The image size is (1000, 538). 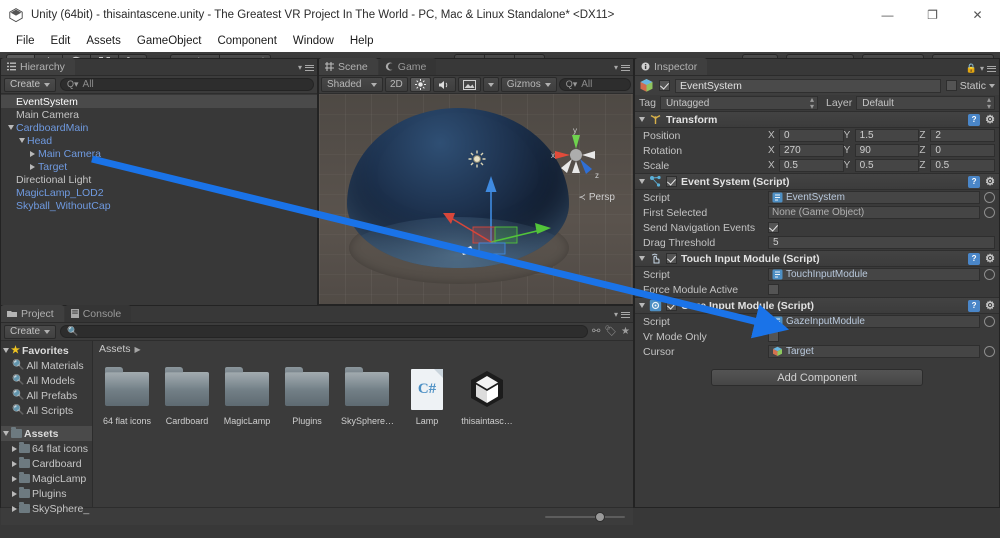 What do you see at coordinates (874, 197) in the screenshot?
I see `object-reference-field: EventSystem` at bounding box center [874, 197].